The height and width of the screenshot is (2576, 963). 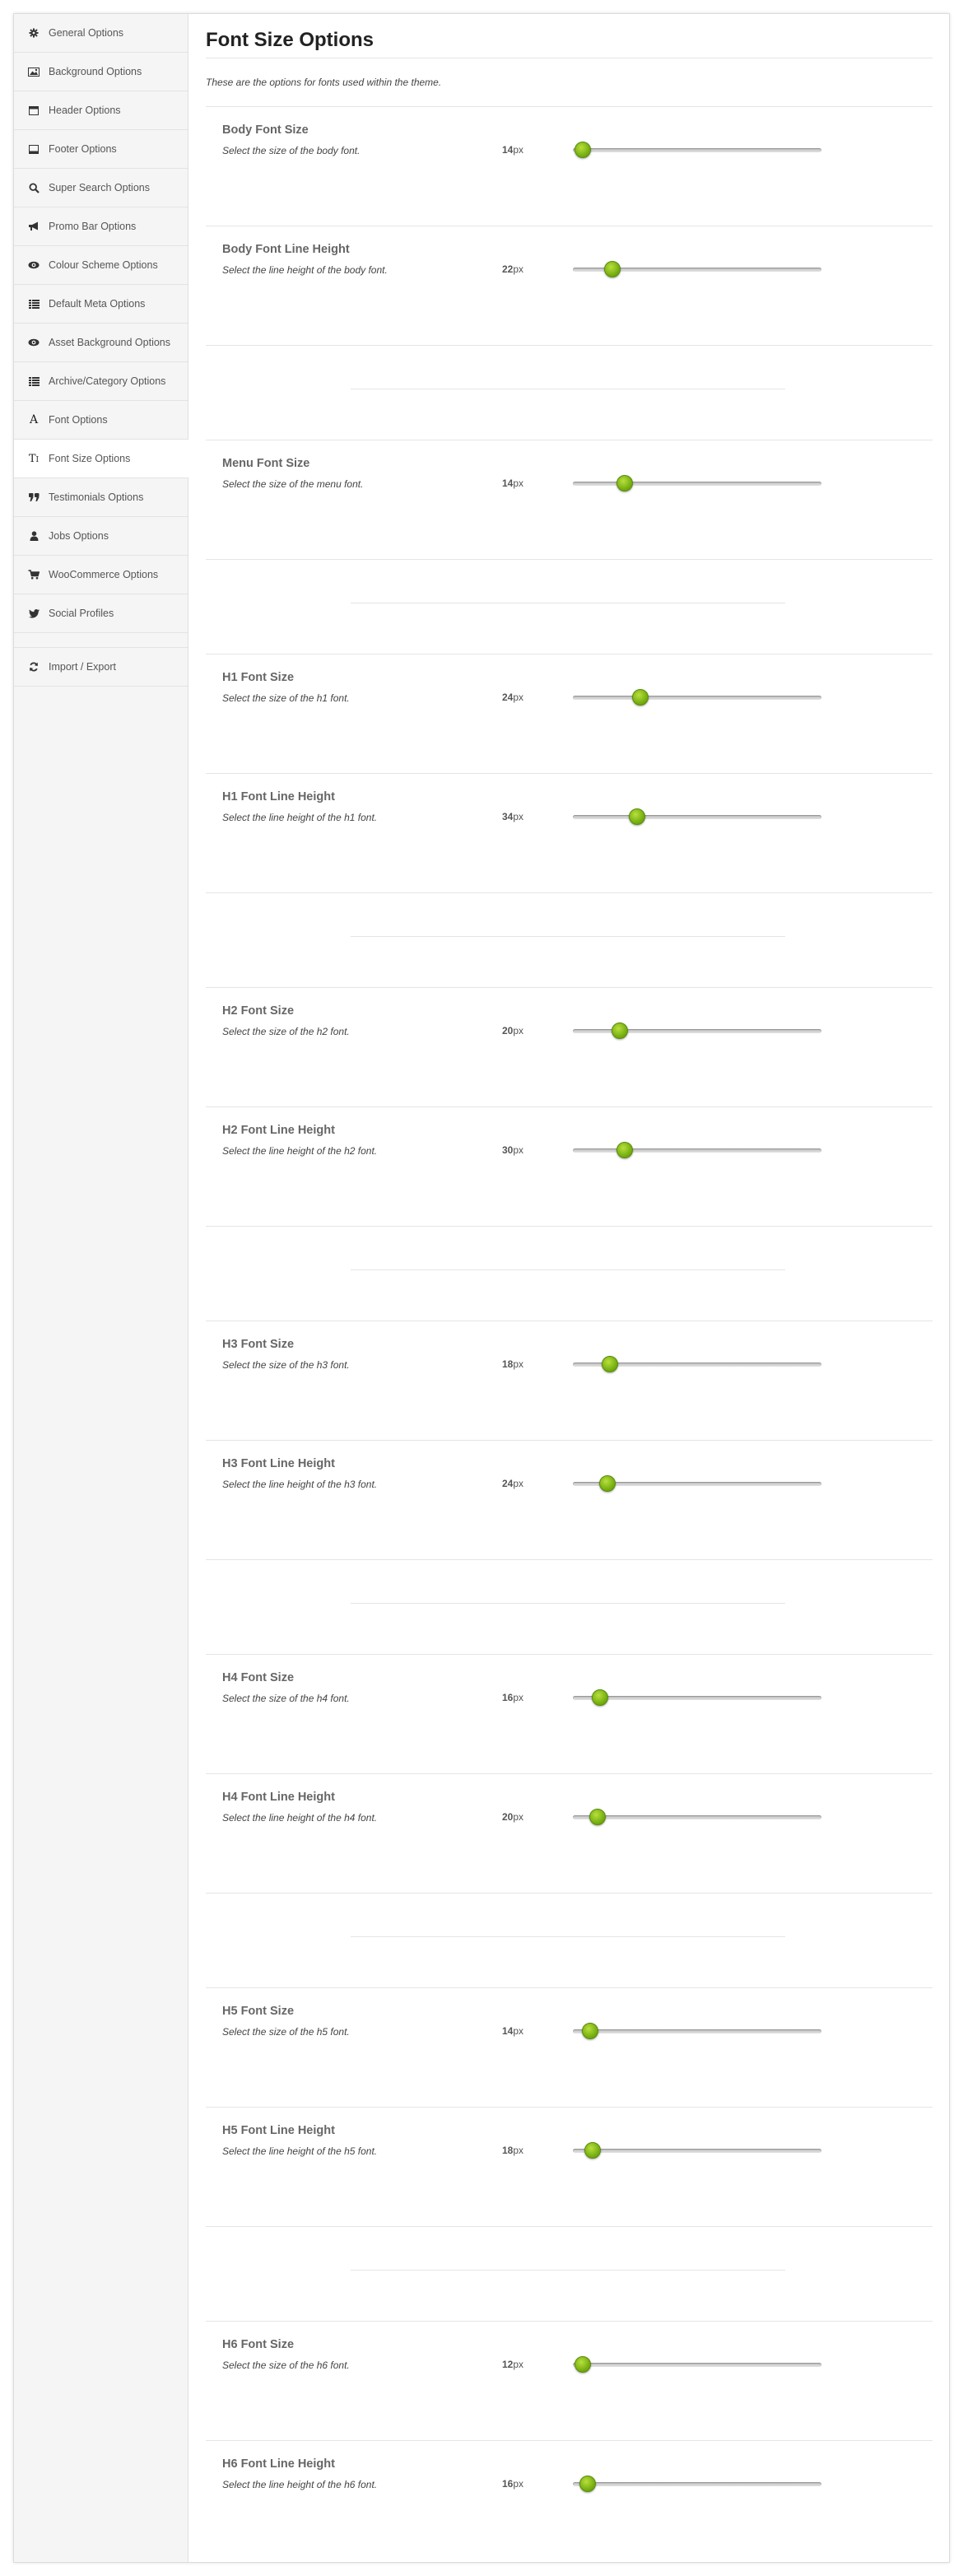 I want to click on sidebar-item-header-options: Header Options, so click(x=101, y=110).